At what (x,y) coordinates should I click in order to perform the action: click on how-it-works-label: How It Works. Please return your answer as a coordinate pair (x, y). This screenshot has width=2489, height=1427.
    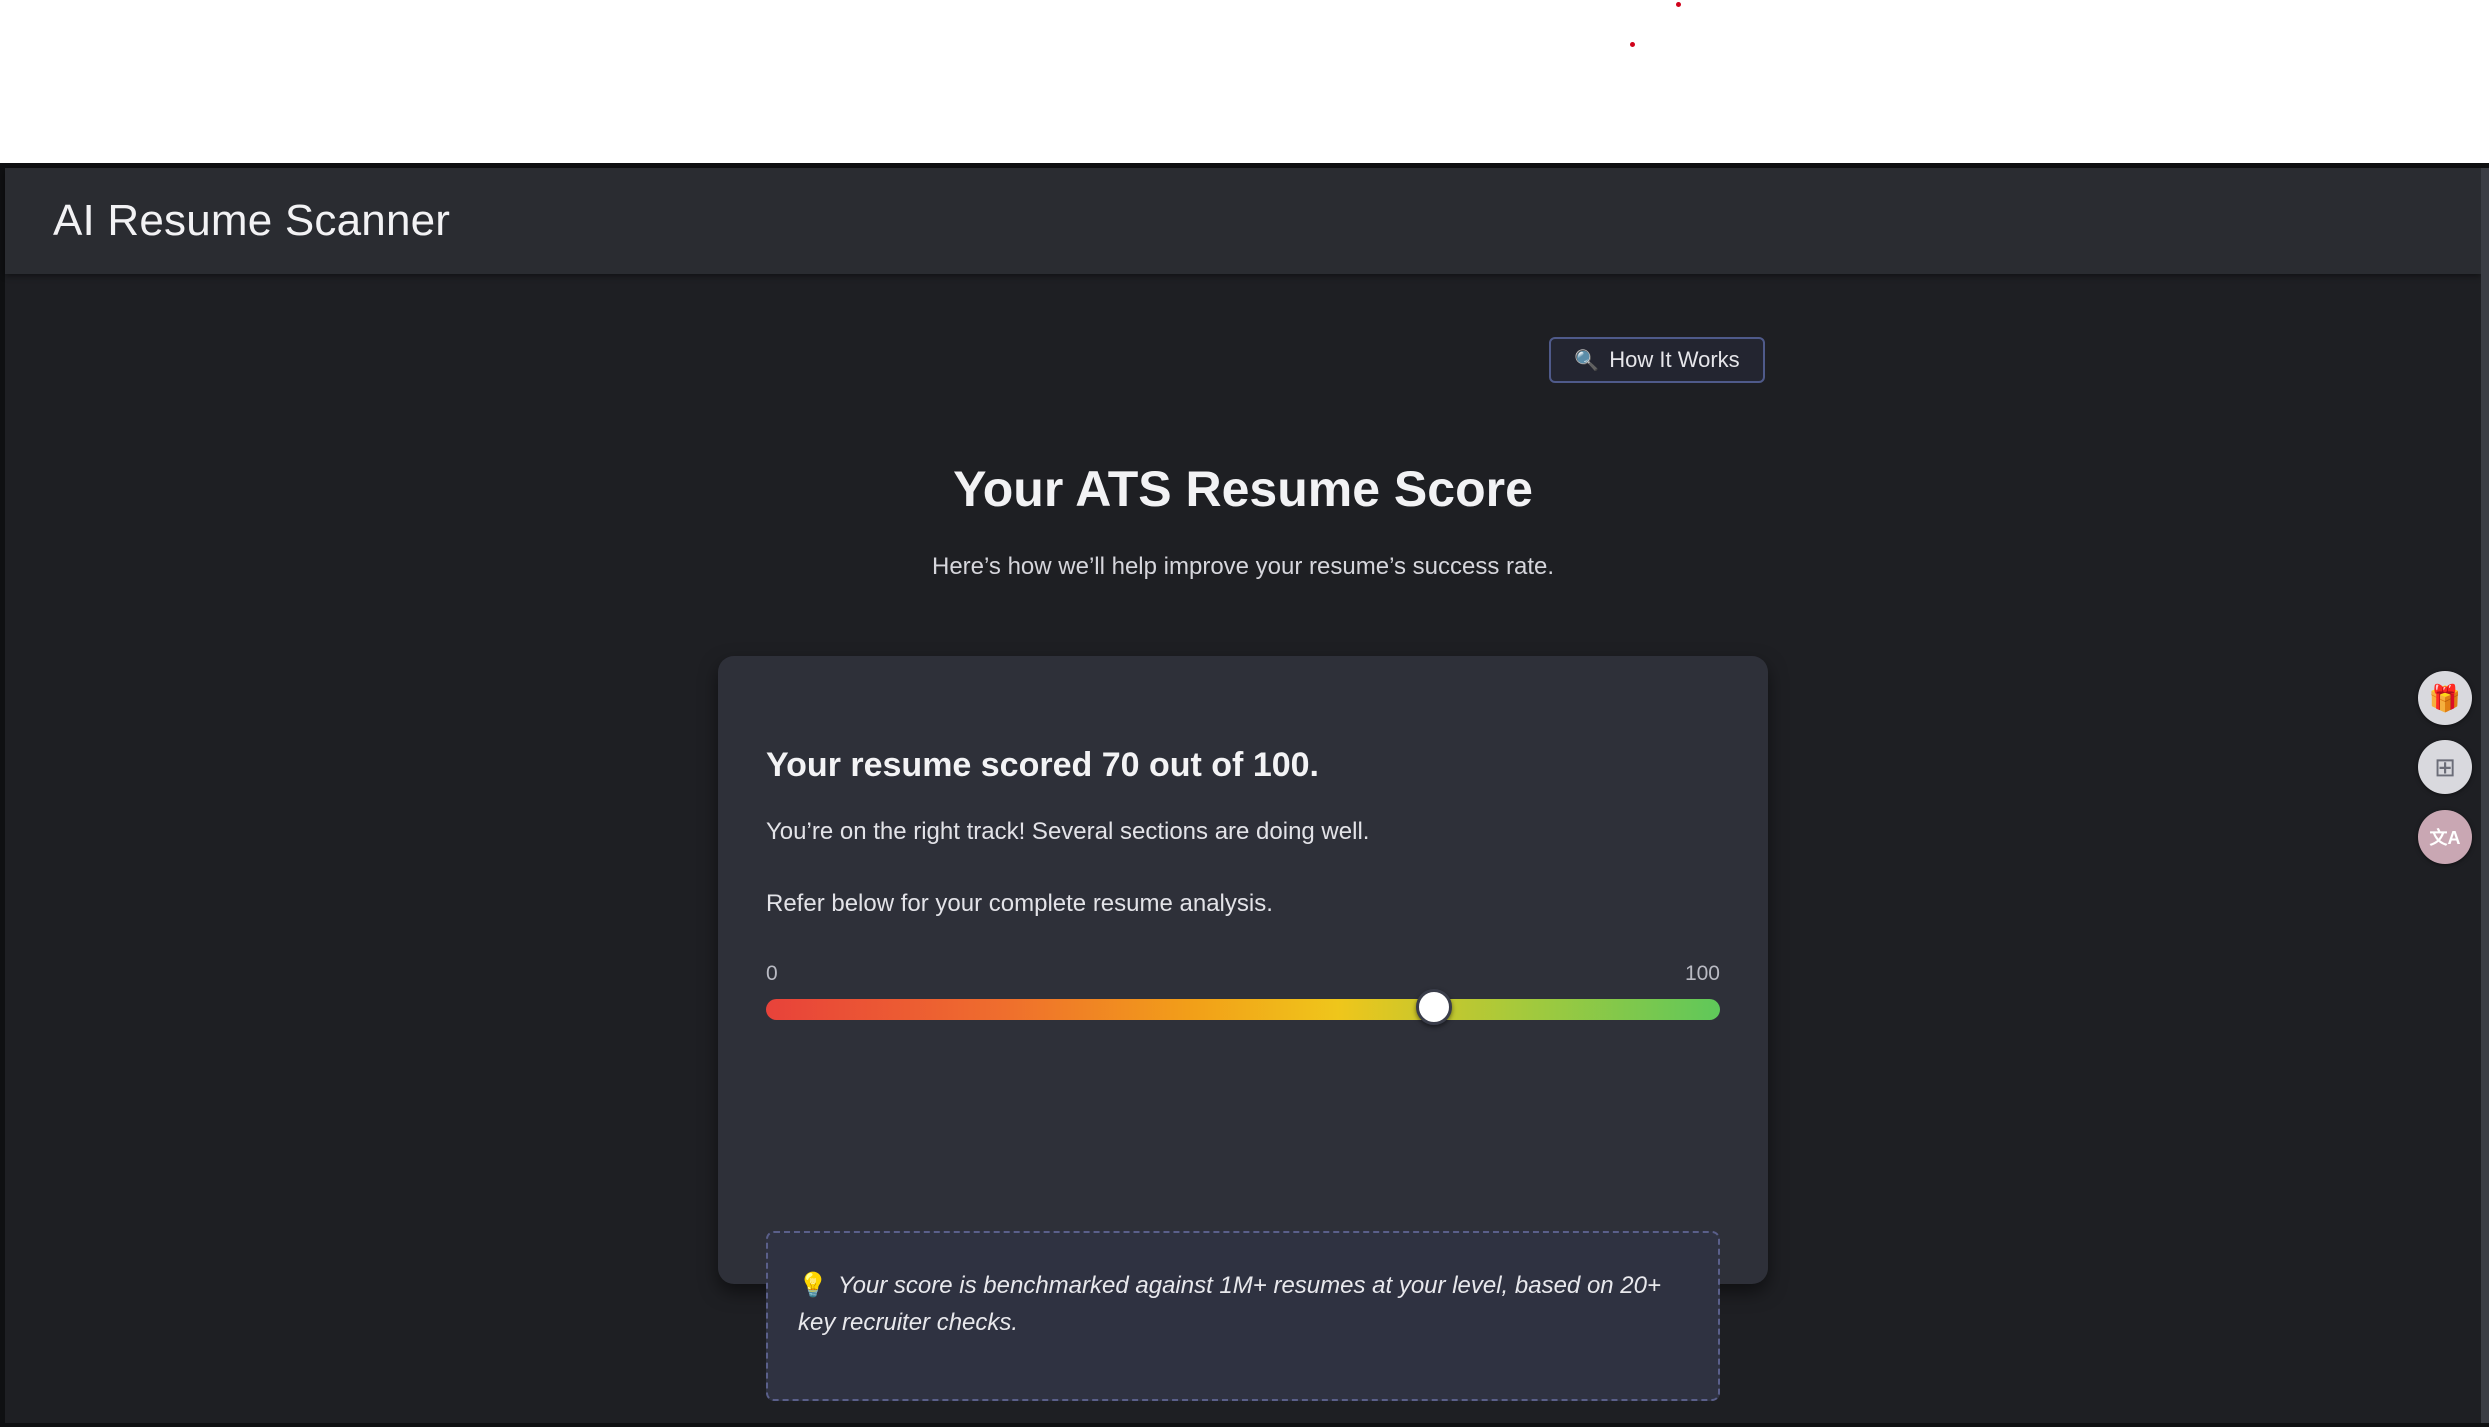
    Looking at the image, I should click on (1674, 359).